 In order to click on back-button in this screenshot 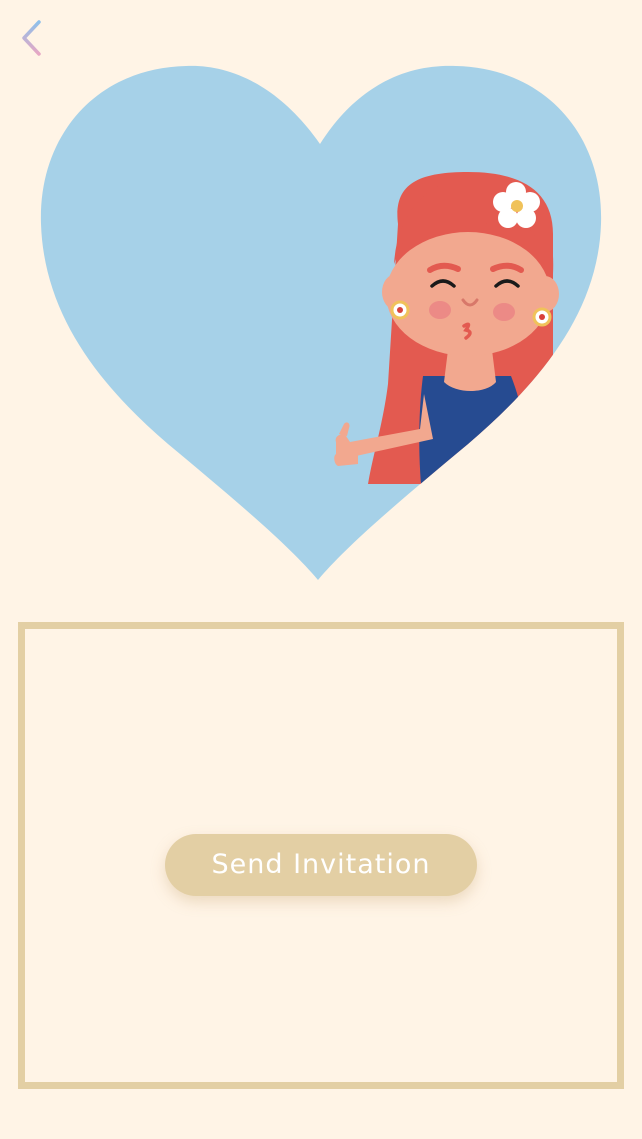, I will do `click(34, 38)`.